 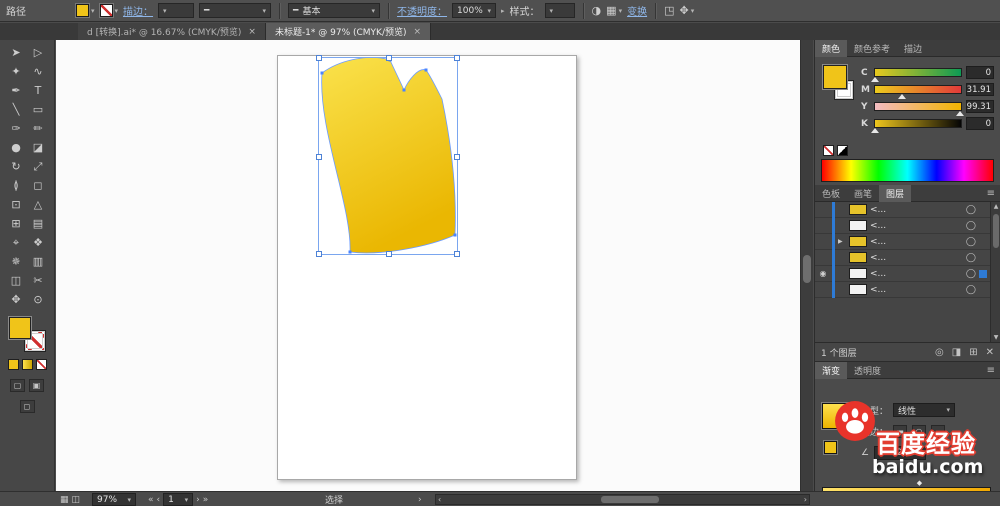 I want to click on grid-icon: ▦, so click(x=64, y=500).